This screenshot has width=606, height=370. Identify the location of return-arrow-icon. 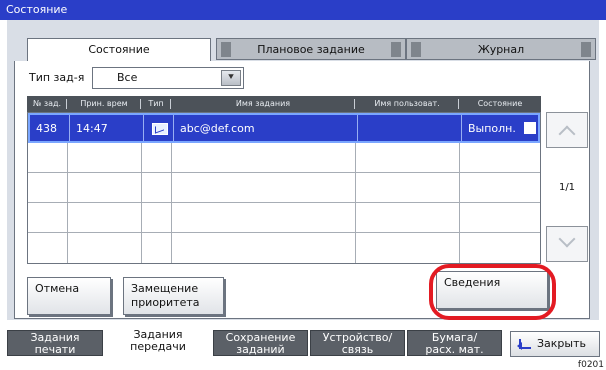
(524, 344).